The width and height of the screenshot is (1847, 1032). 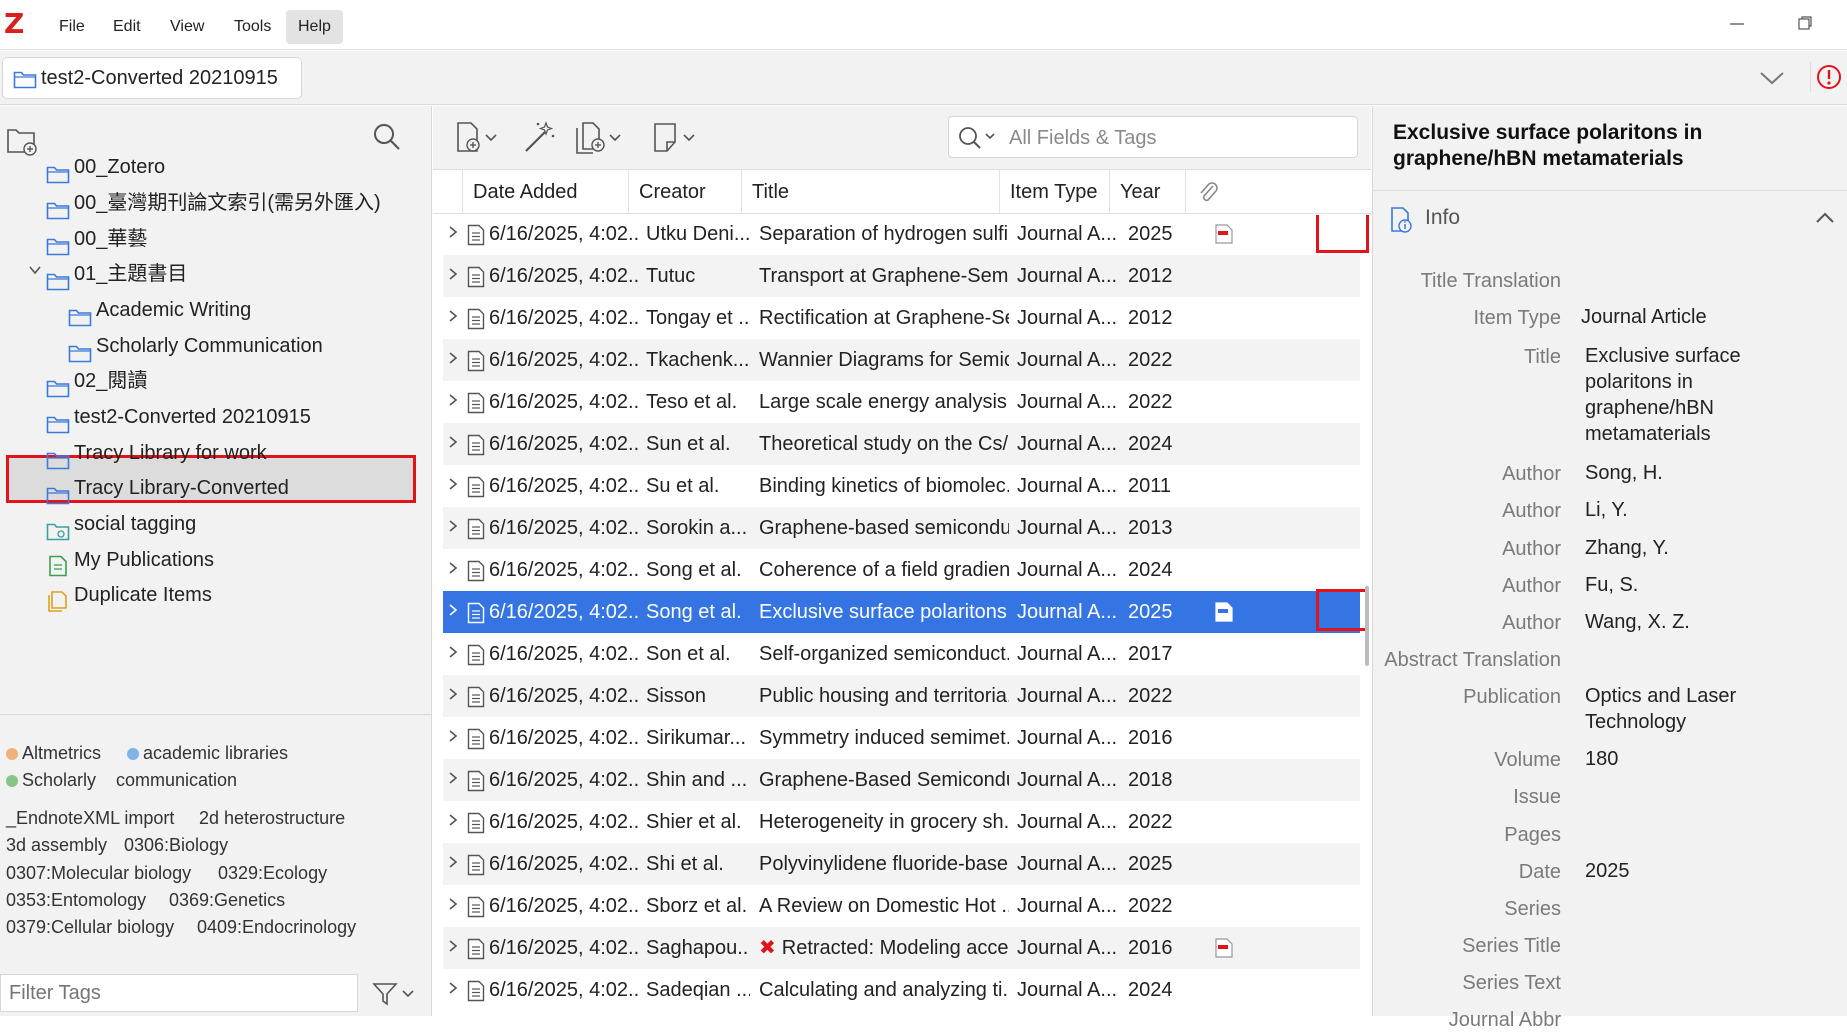 I want to click on minimize-button, so click(x=1737, y=25).